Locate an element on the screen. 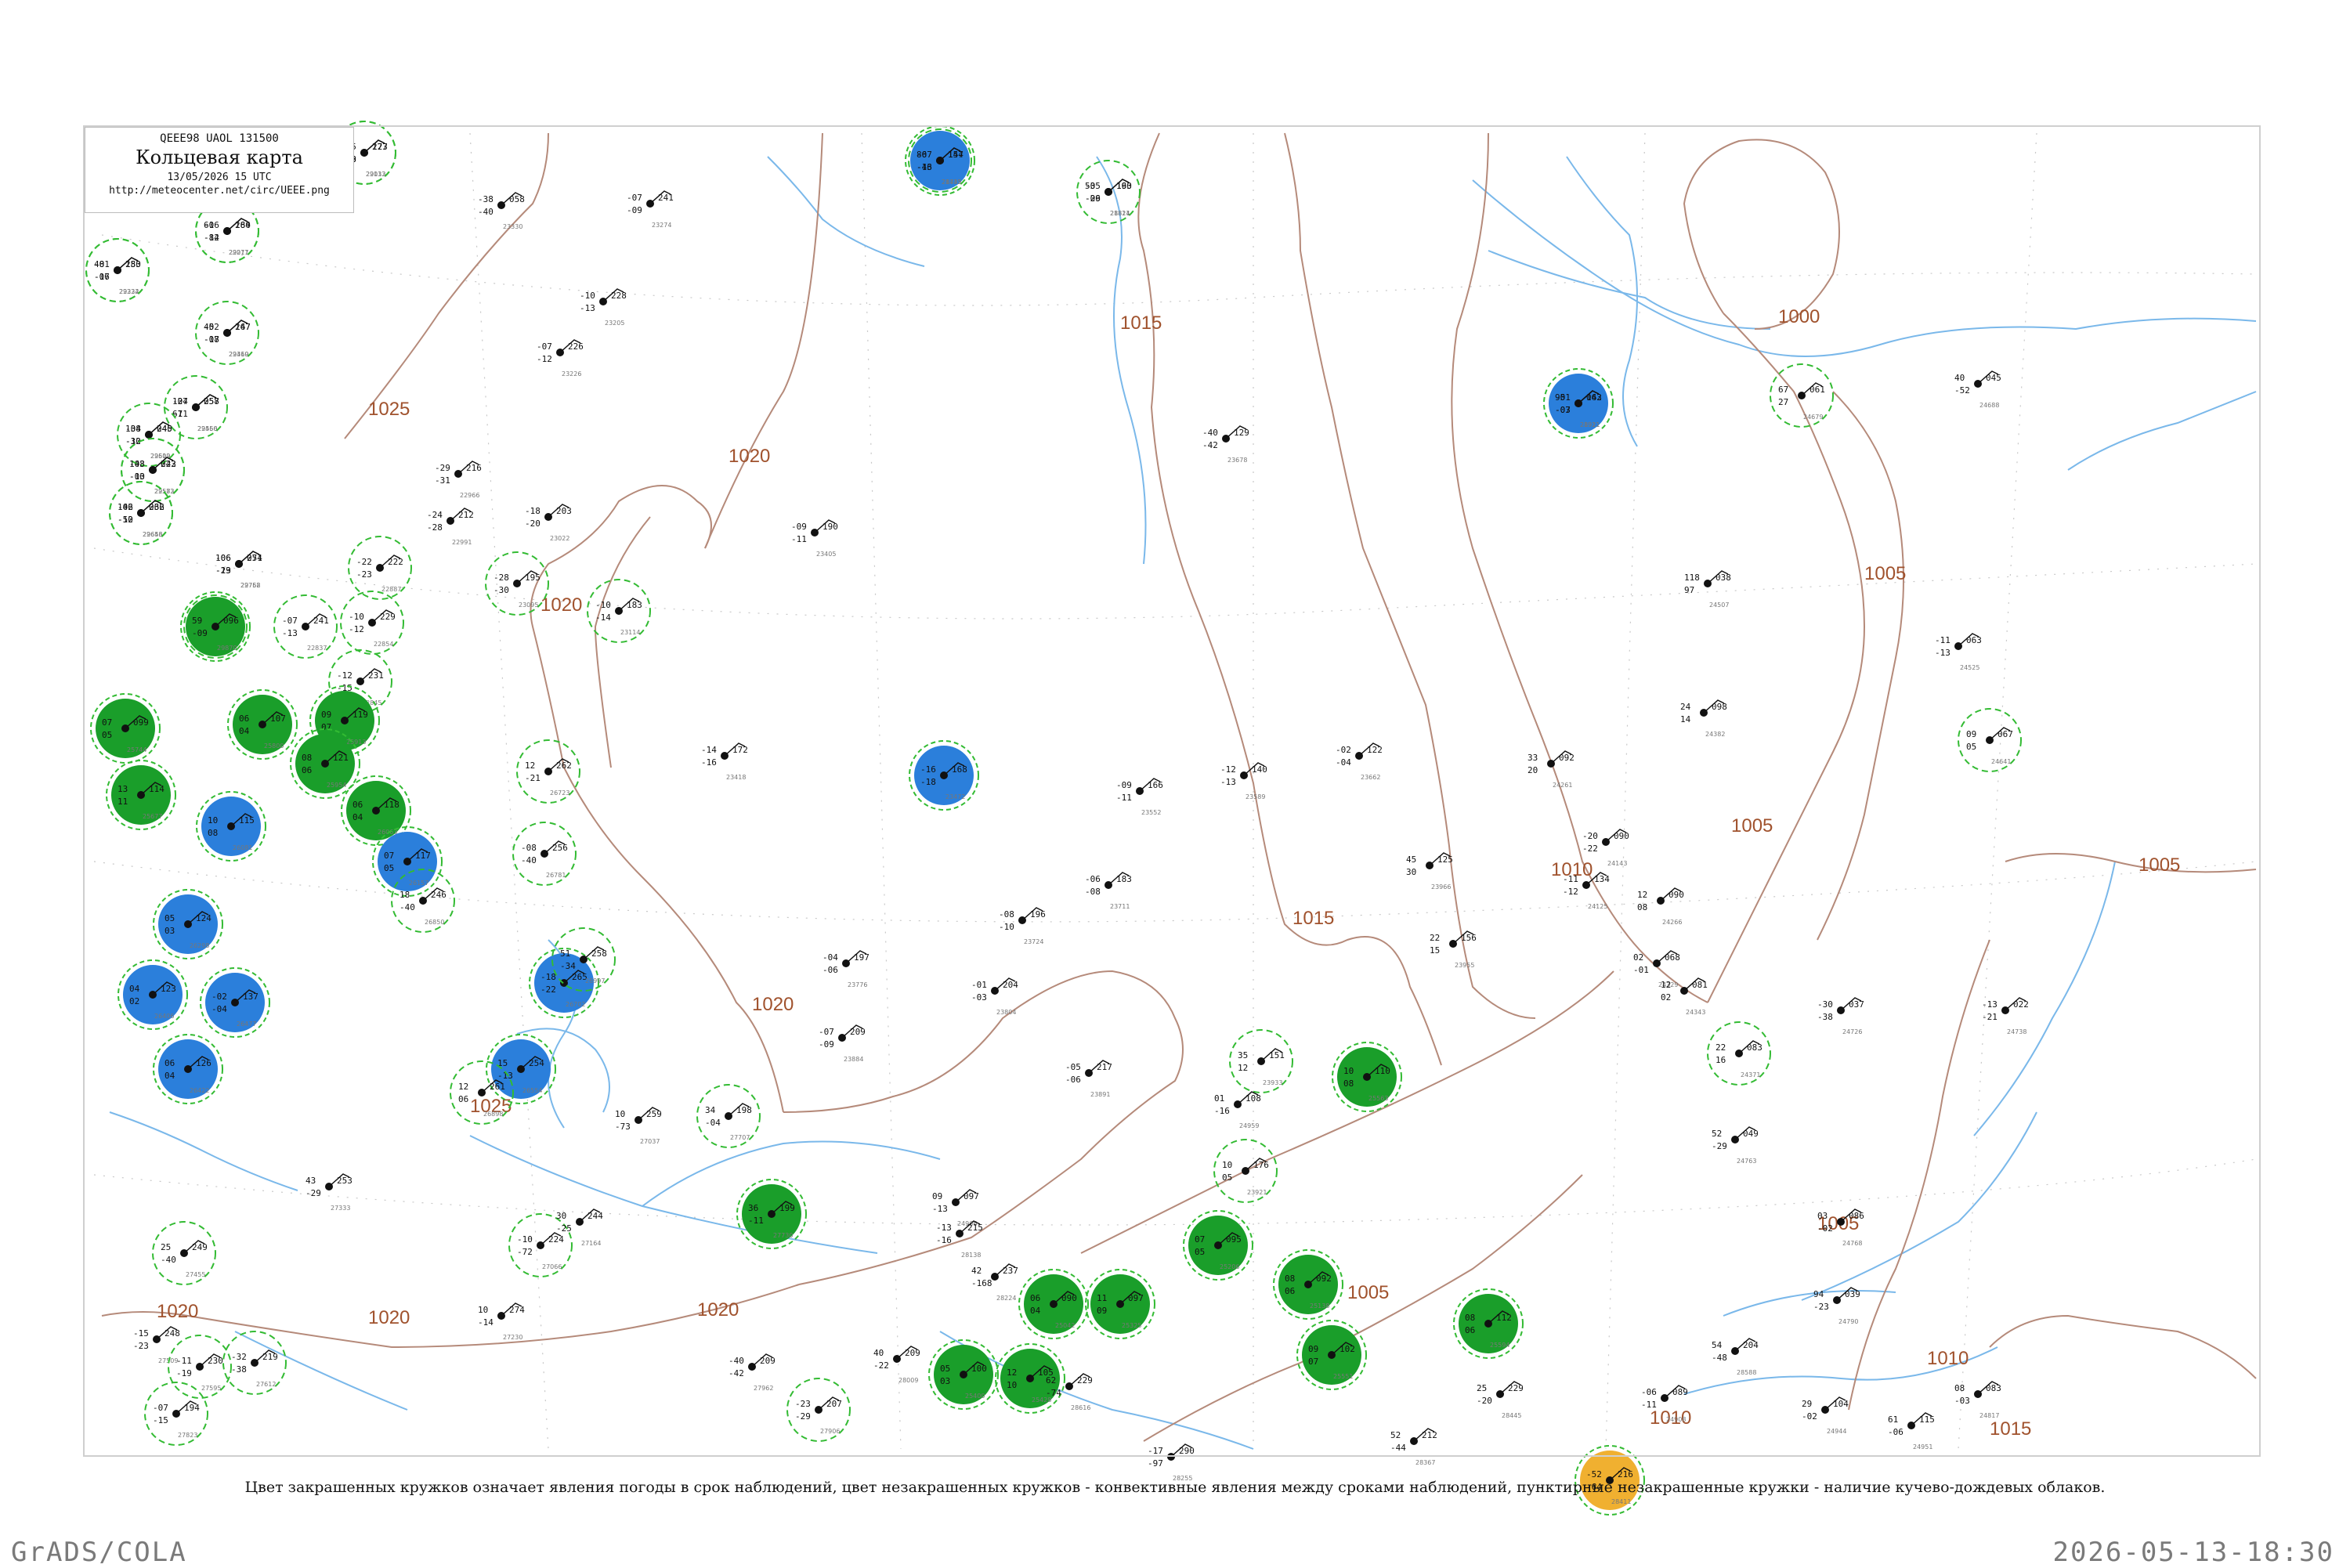  map-datetime: 13/05/2026 15 UTC is located at coordinates (220, 177).